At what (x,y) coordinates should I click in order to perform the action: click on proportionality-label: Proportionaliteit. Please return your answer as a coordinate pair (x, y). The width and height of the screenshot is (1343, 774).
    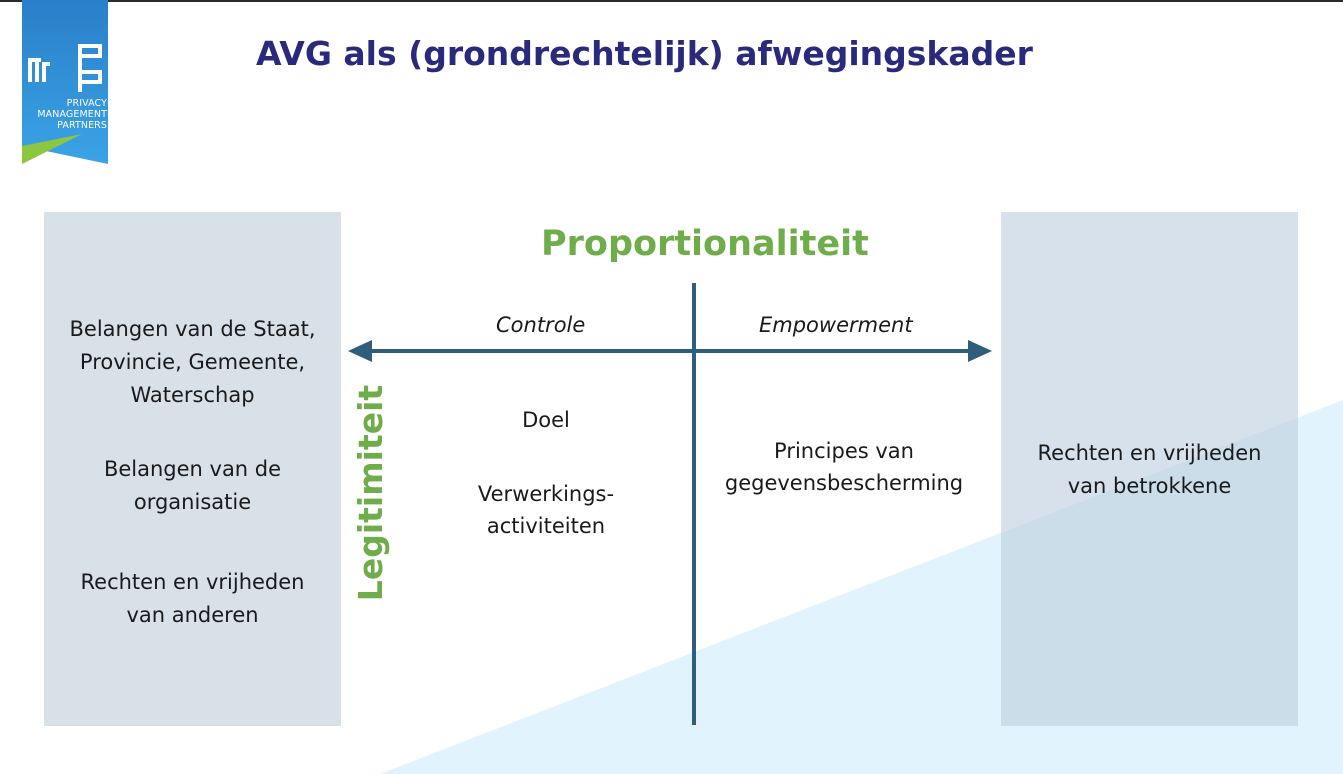
    Looking at the image, I should click on (705, 244).